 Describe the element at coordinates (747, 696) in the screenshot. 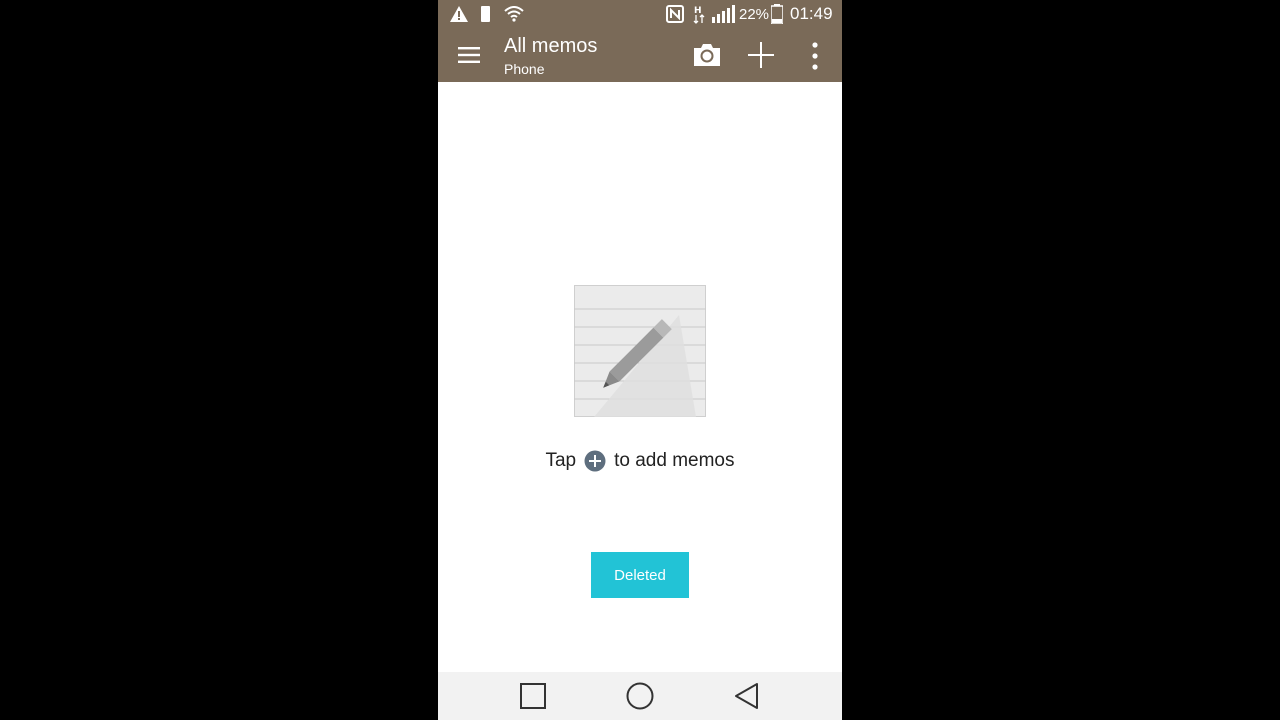

I see `back-icon` at that location.